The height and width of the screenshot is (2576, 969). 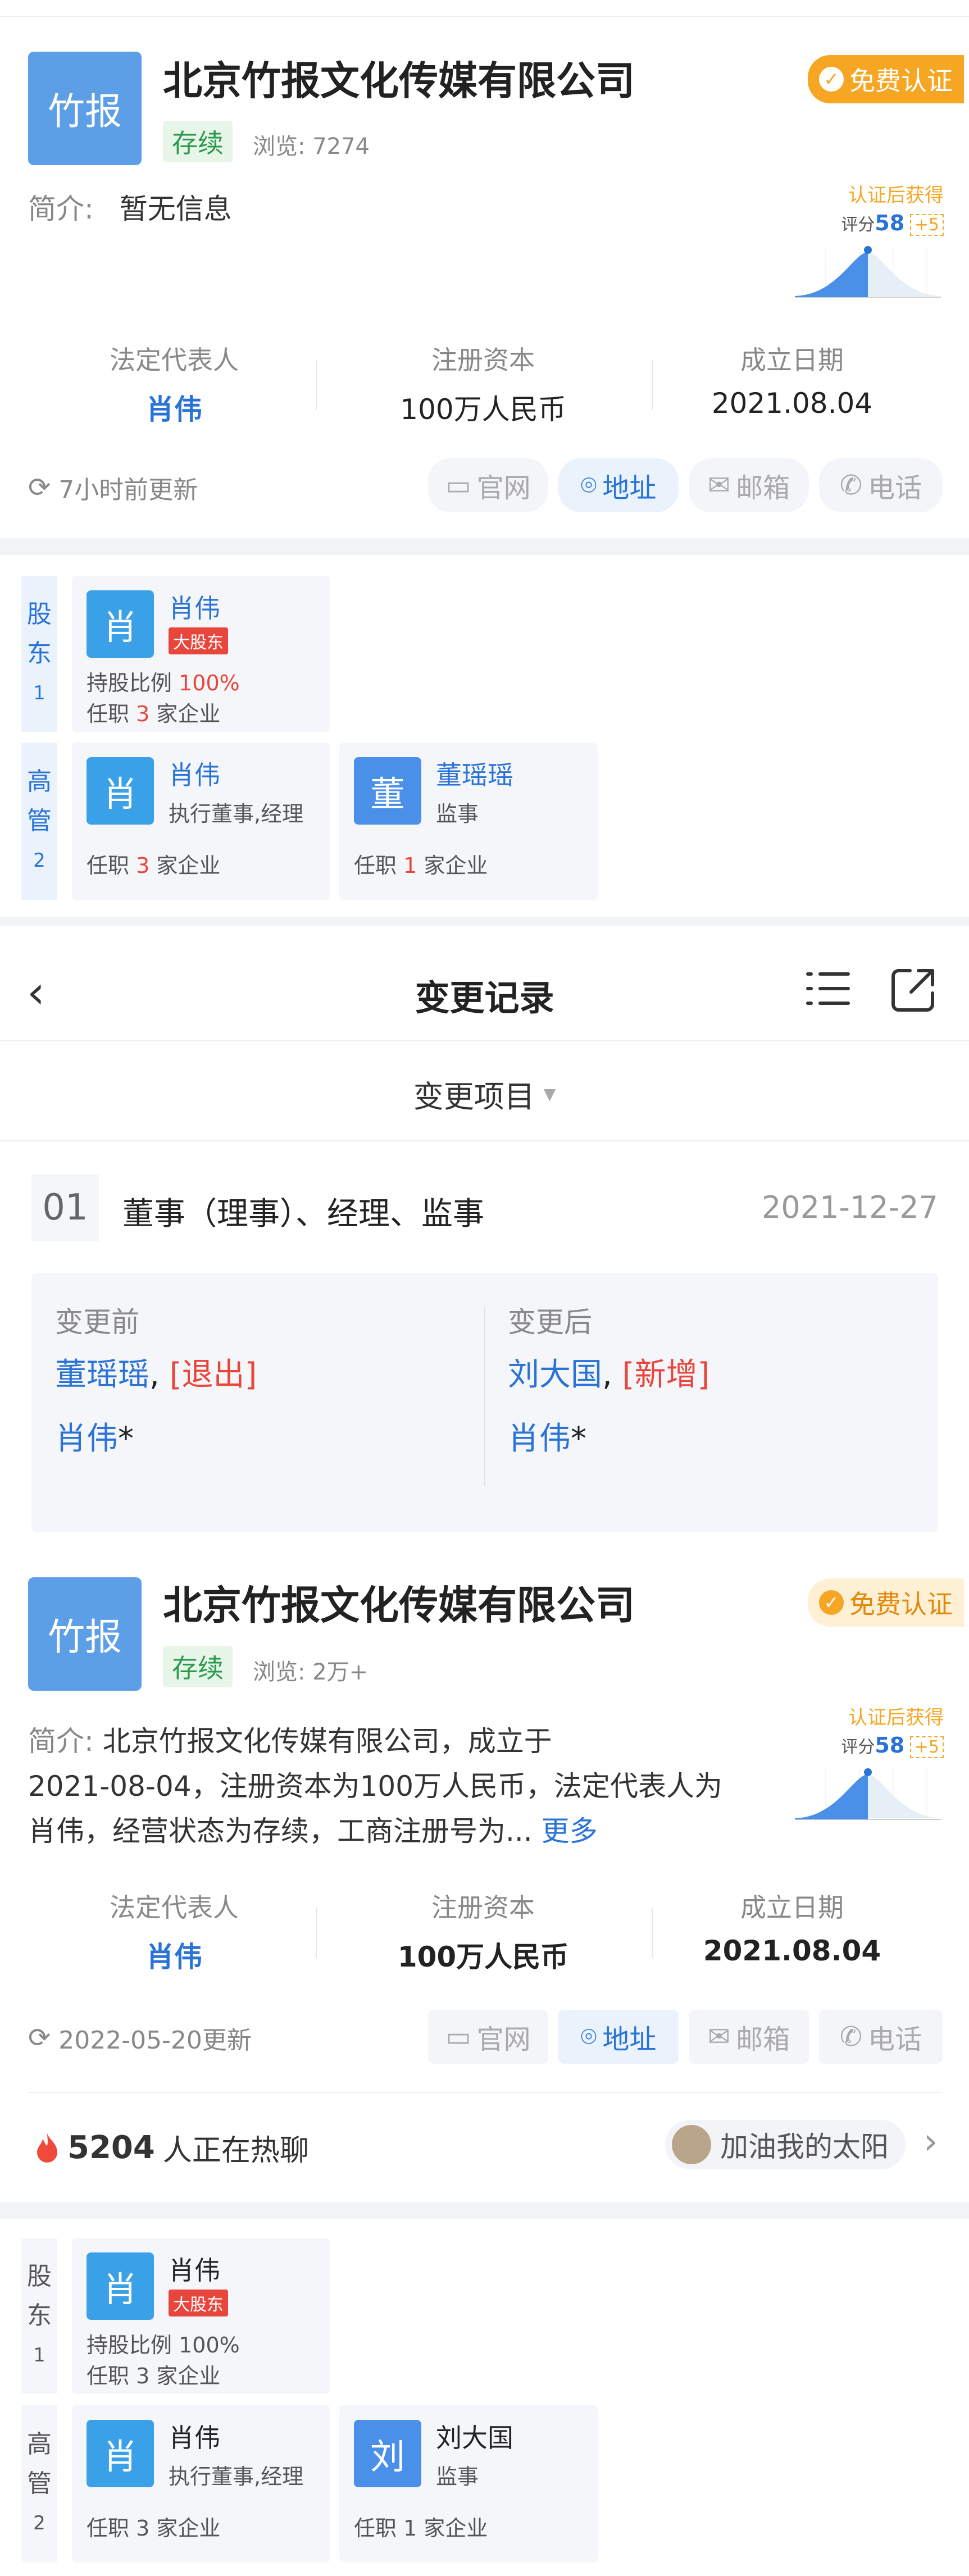 I want to click on before-entry: 肖伟*, so click(x=94, y=1436).